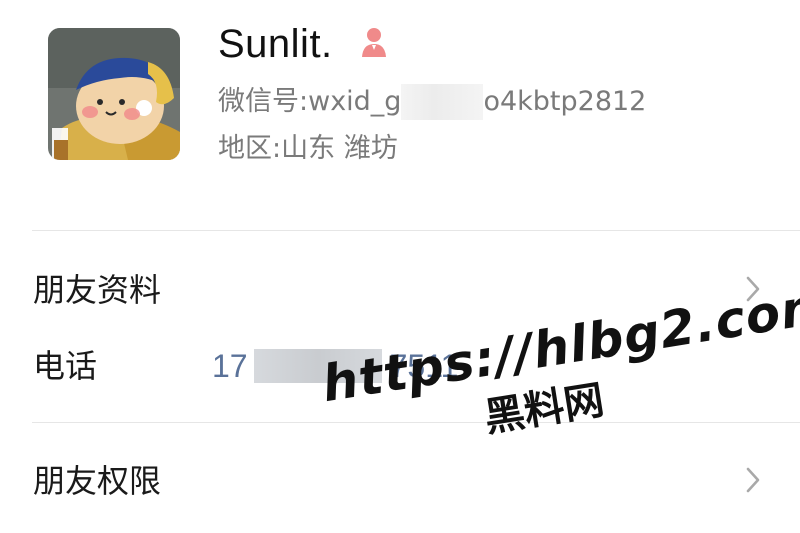 Image resolution: width=800 pixels, height=533 pixels. Describe the element at coordinates (416, 230) in the screenshot. I see `divider` at that location.